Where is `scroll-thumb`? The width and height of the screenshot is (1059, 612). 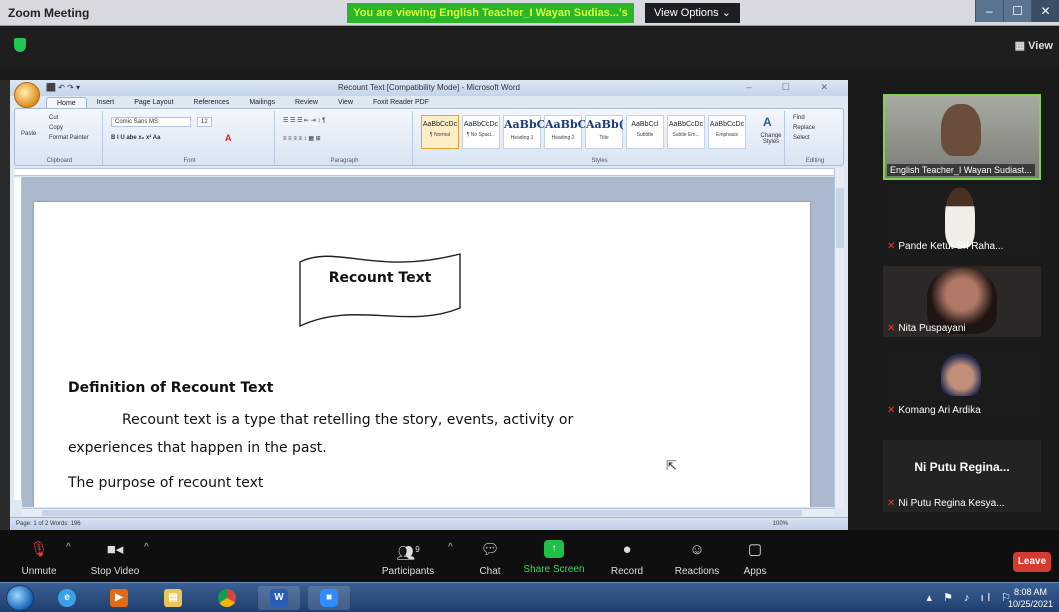
scroll-thumb is located at coordinates (840, 218).